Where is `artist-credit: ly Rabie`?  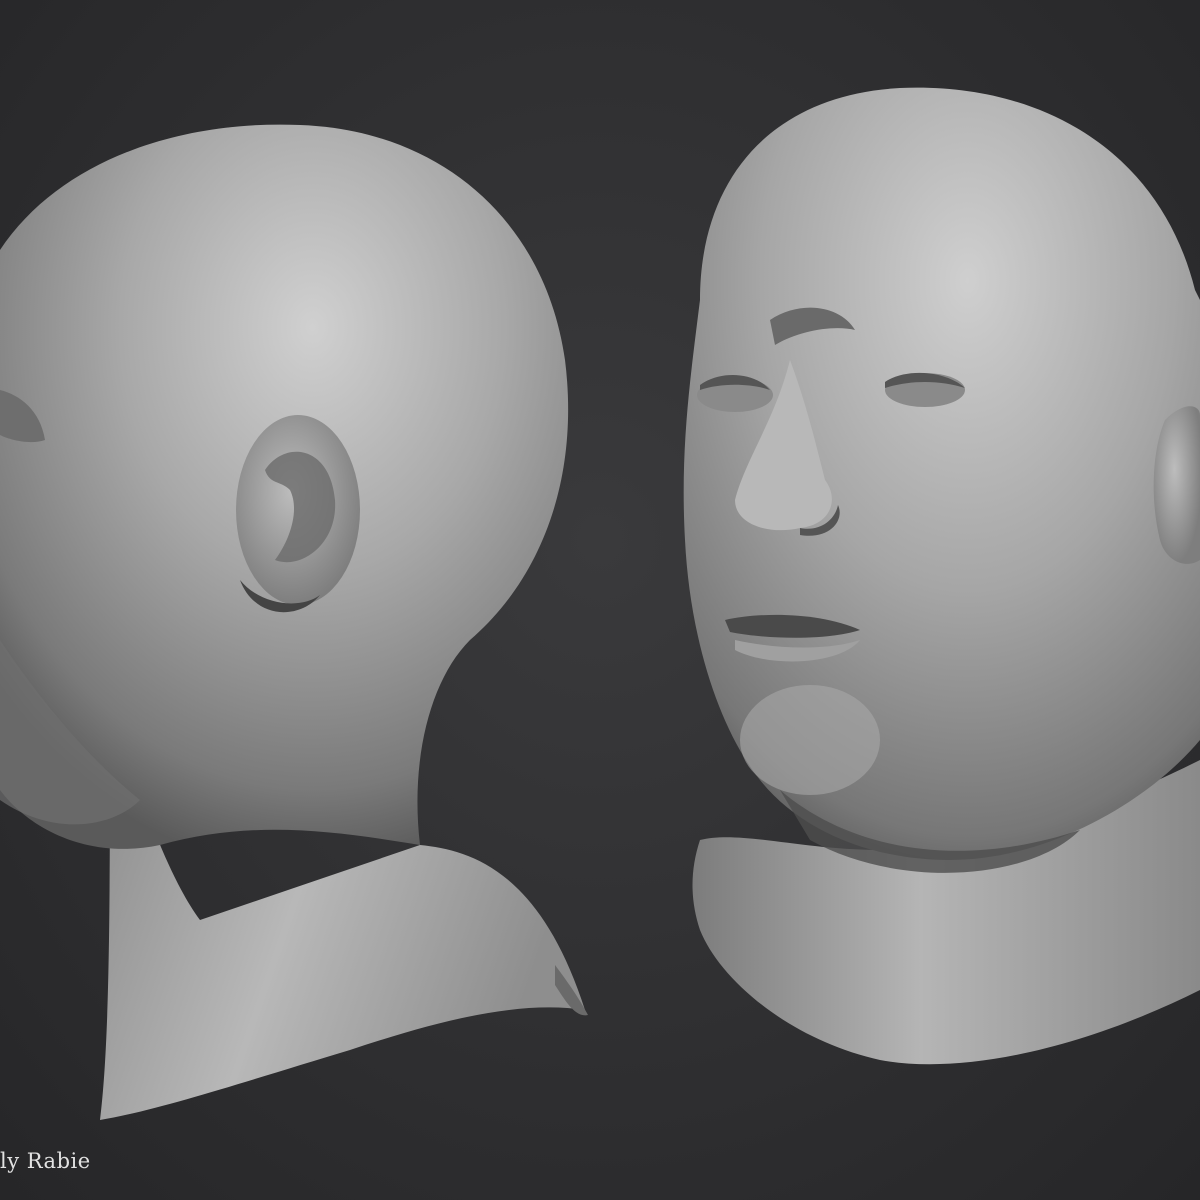
artist-credit: ly Rabie is located at coordinates (45, 1161).